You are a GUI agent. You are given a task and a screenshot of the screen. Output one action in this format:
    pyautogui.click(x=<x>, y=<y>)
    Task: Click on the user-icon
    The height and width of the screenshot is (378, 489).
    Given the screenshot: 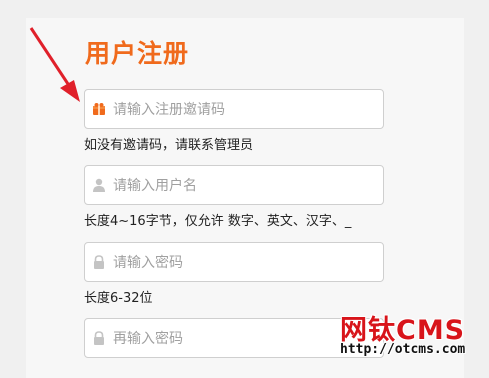 What is the action you would take?
    pyautogui.click(x=99, y=185)
    